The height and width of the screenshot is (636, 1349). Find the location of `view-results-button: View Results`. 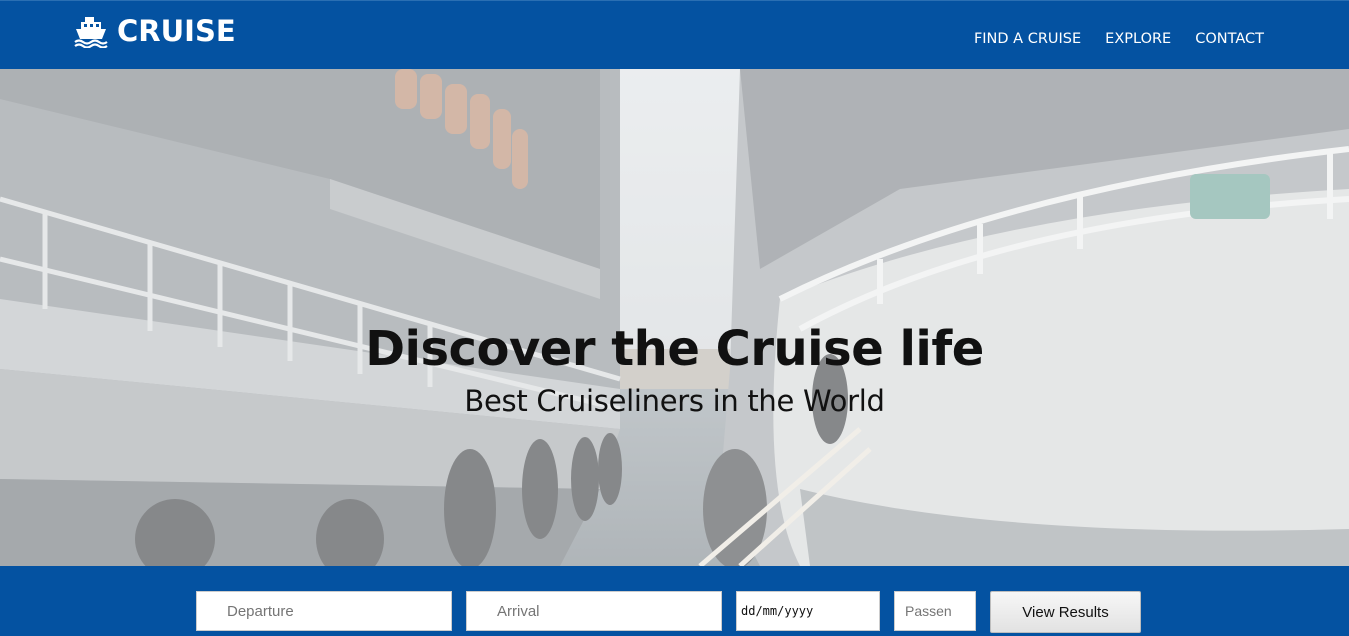

view-results-button: View Results is located at coordinates (1065, 612).